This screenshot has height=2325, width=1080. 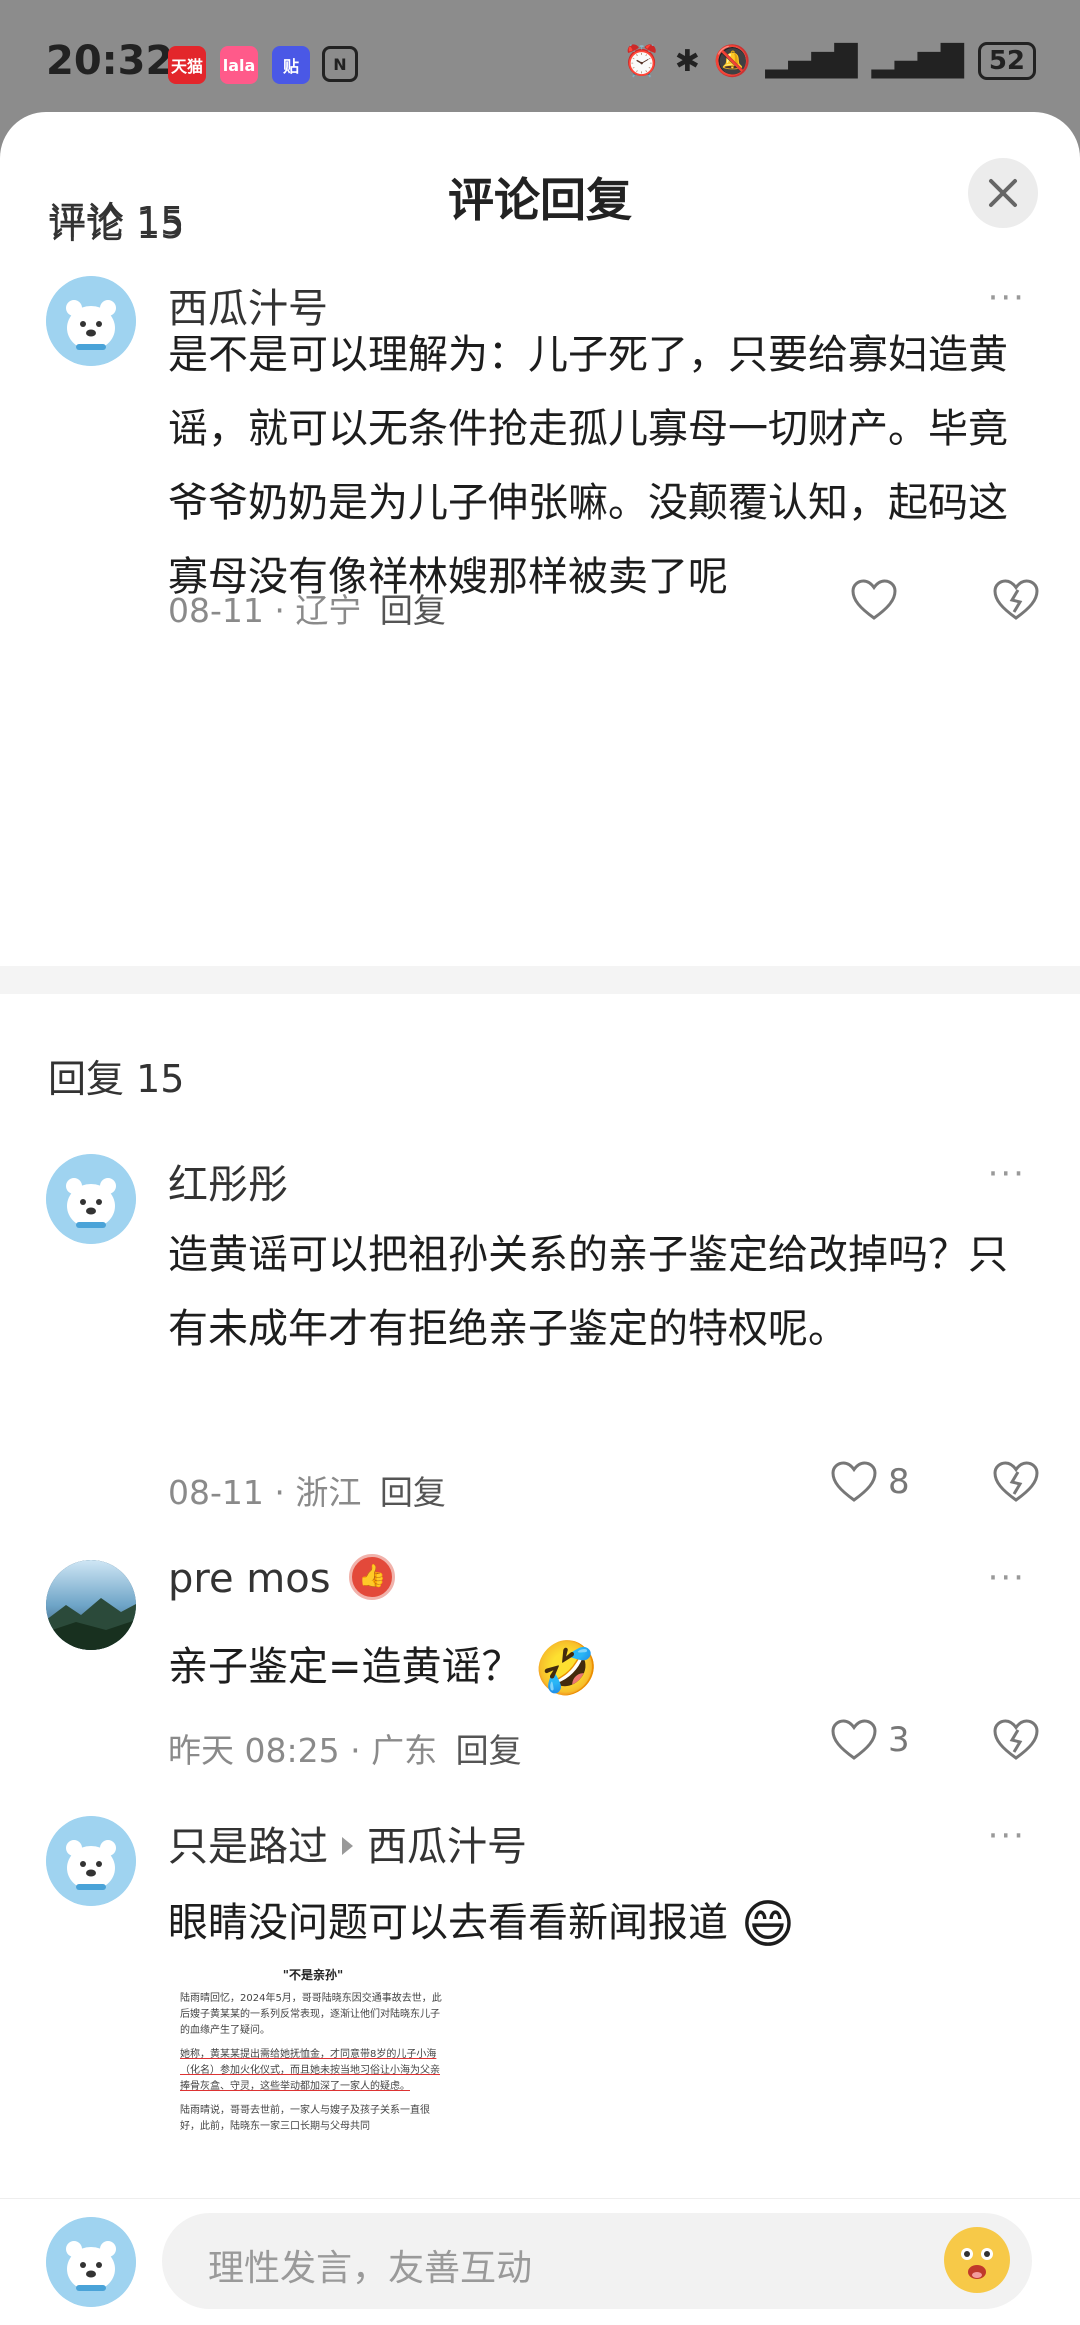 What do you see at coordinates (447, 1847) in the screenshot?
I see `reply-to-username: 西瓜汁号` at bounding box center [447, 1847].